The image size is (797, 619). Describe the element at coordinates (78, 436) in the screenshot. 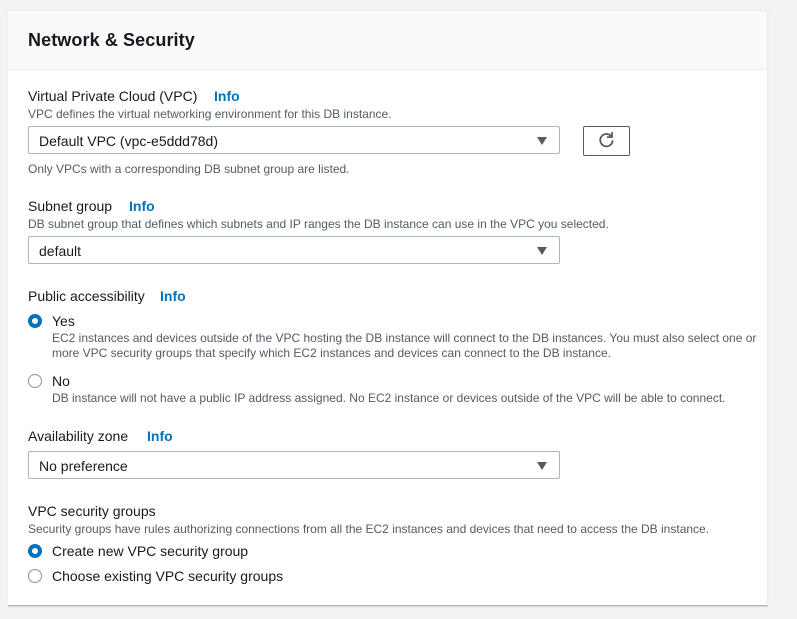

I see `availability-zone-label: Availability zone` at that location.